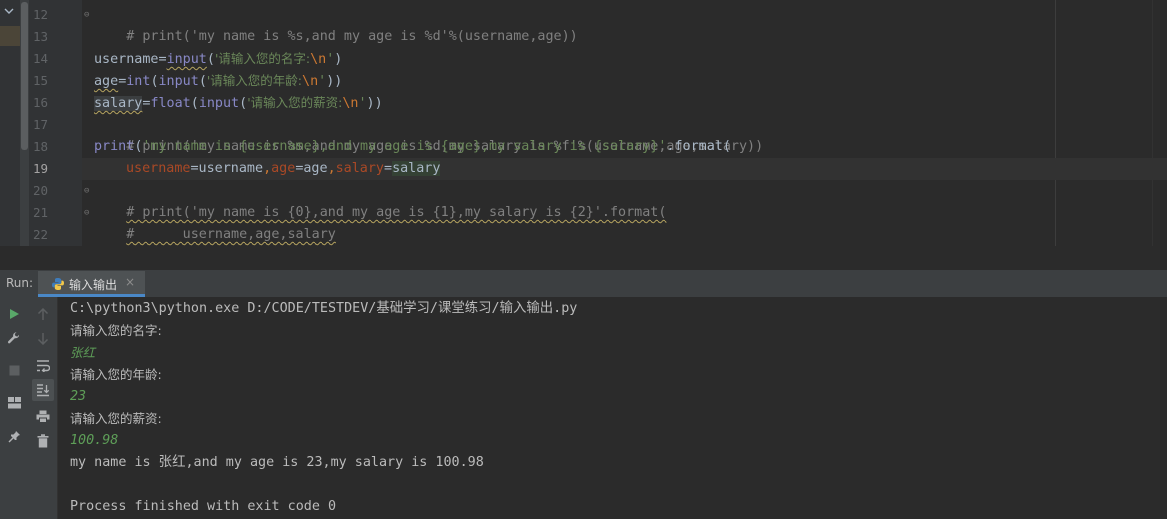 The height and width of the screenshot is (519, 1167). I want to click on line-number-active: 19, so click(40, 168).